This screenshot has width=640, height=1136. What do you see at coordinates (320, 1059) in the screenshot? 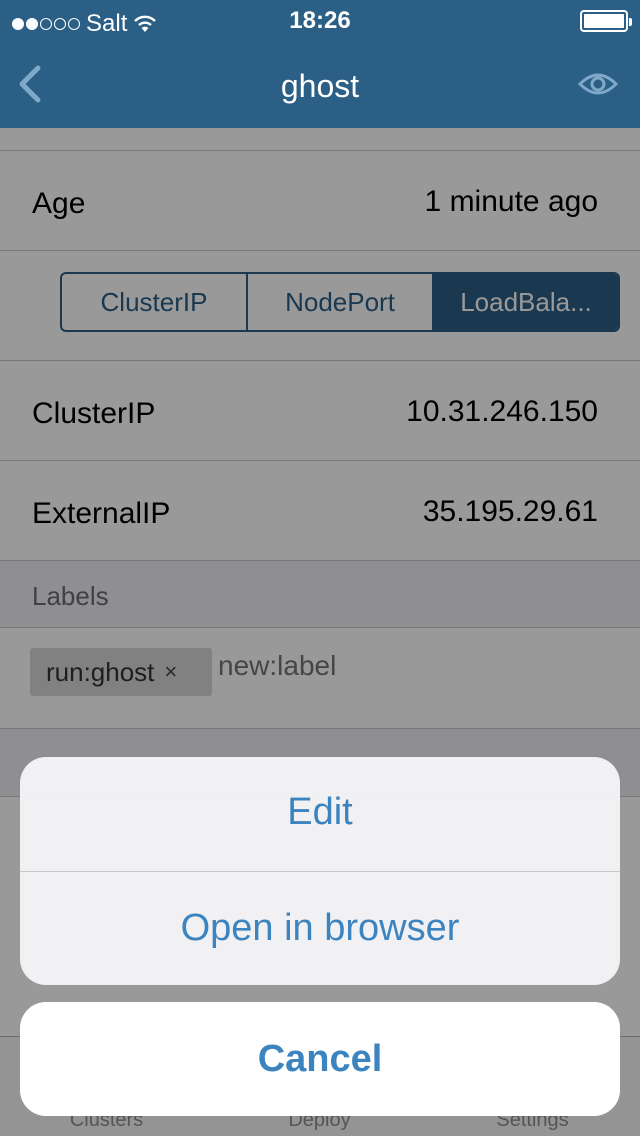
I see `cancel-button: Cancel` at bounding box center [320, 1059].